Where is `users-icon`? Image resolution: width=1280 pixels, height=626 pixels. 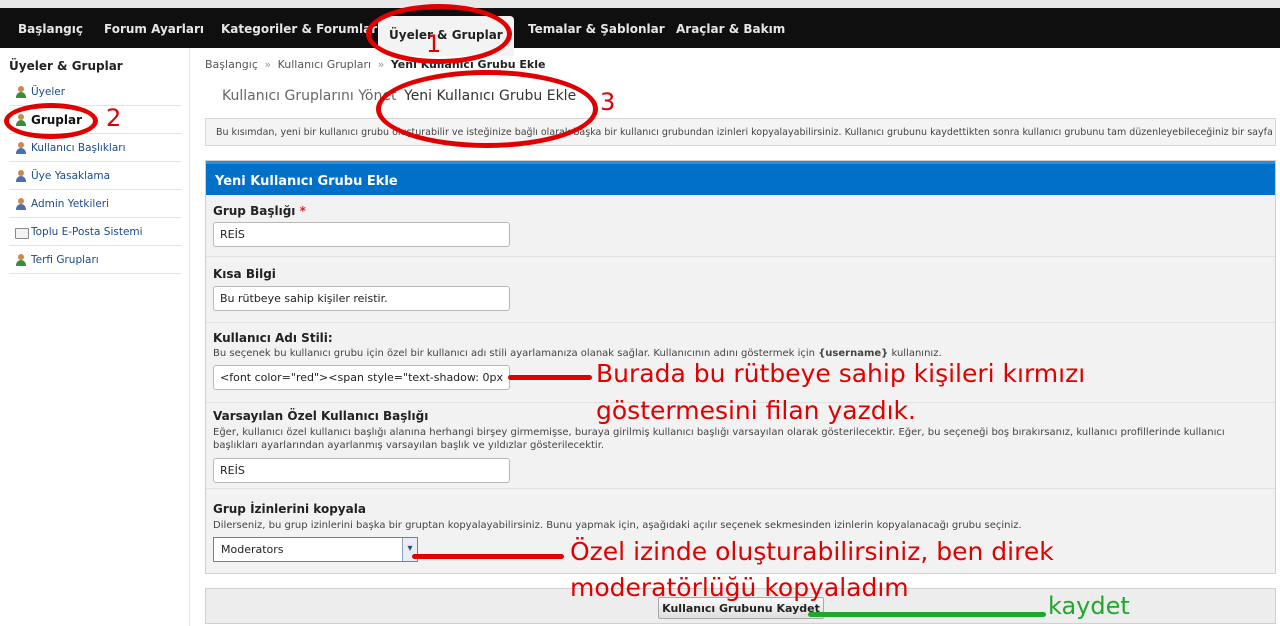 users-icon is located at coordinates (21, 91).